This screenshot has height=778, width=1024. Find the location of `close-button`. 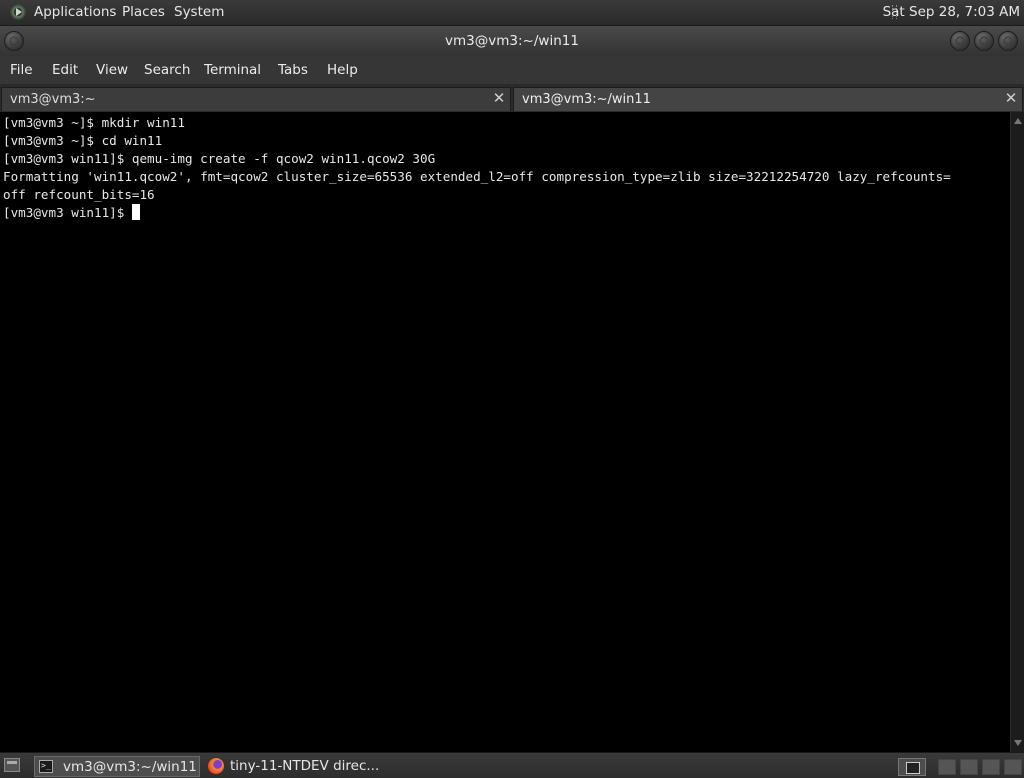

close-button is located at coordinates (1008, 41).